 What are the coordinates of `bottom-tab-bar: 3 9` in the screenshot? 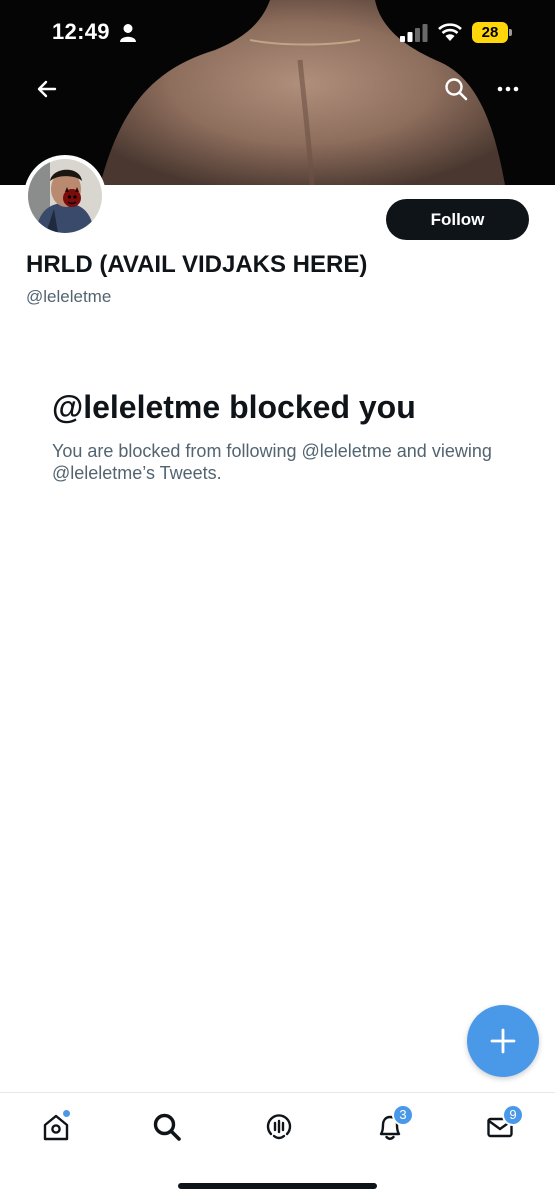 It's located at (277, 1146).